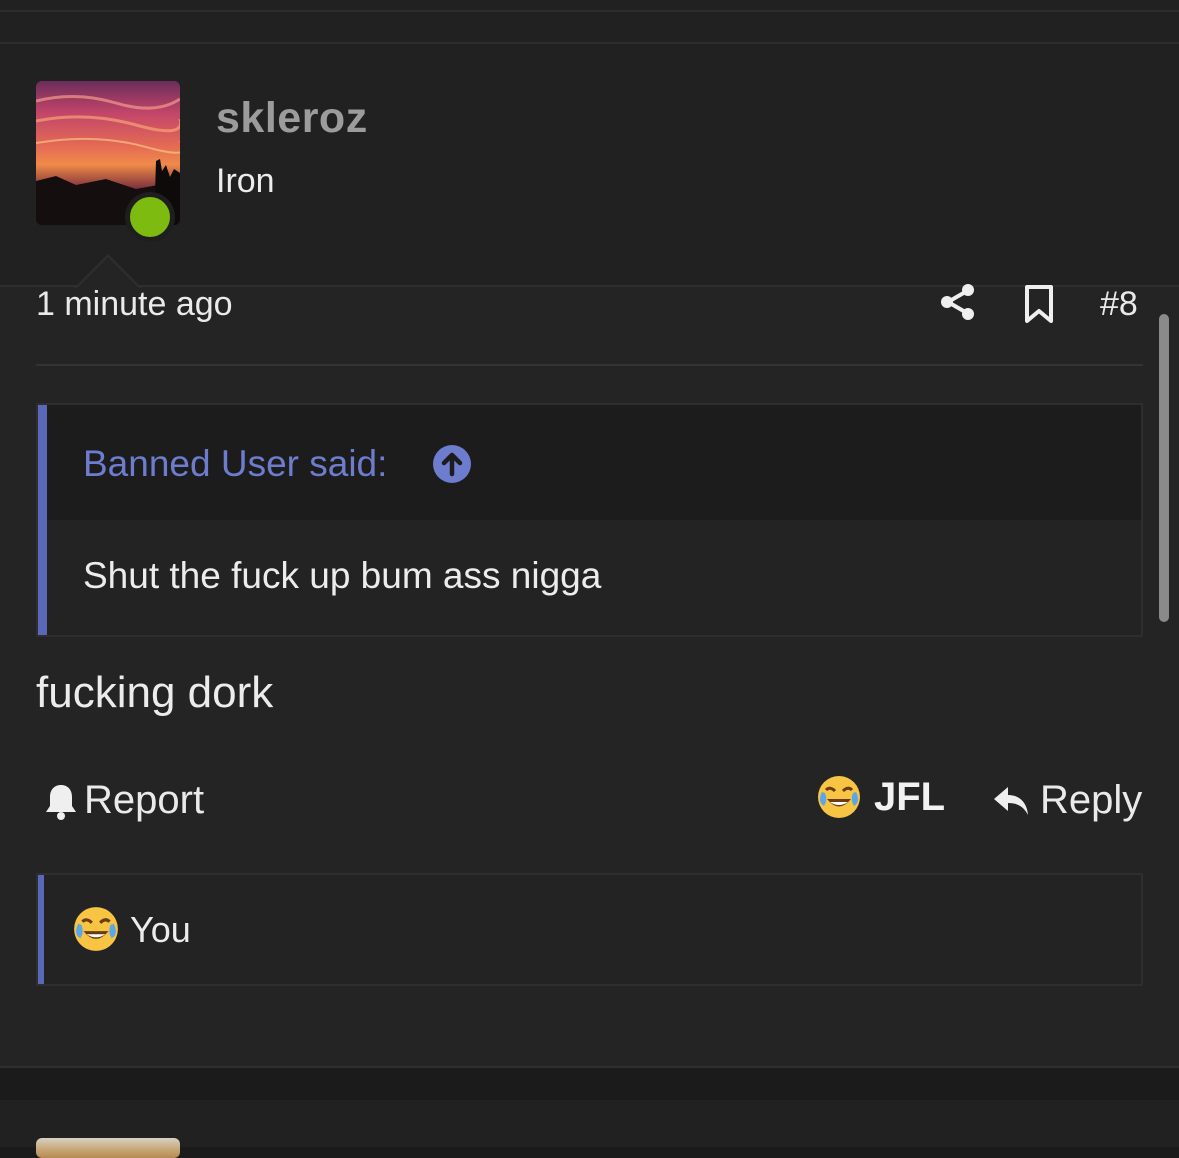  Describe the element at coordinates (108, 1148) in the screenshot. I see `avatar` at that location.